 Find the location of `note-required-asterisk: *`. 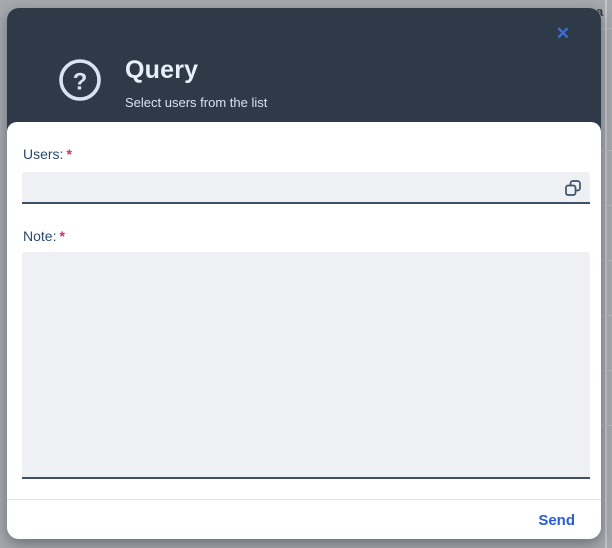

note-required-asterisk: * is located at coordinates (62, 236).